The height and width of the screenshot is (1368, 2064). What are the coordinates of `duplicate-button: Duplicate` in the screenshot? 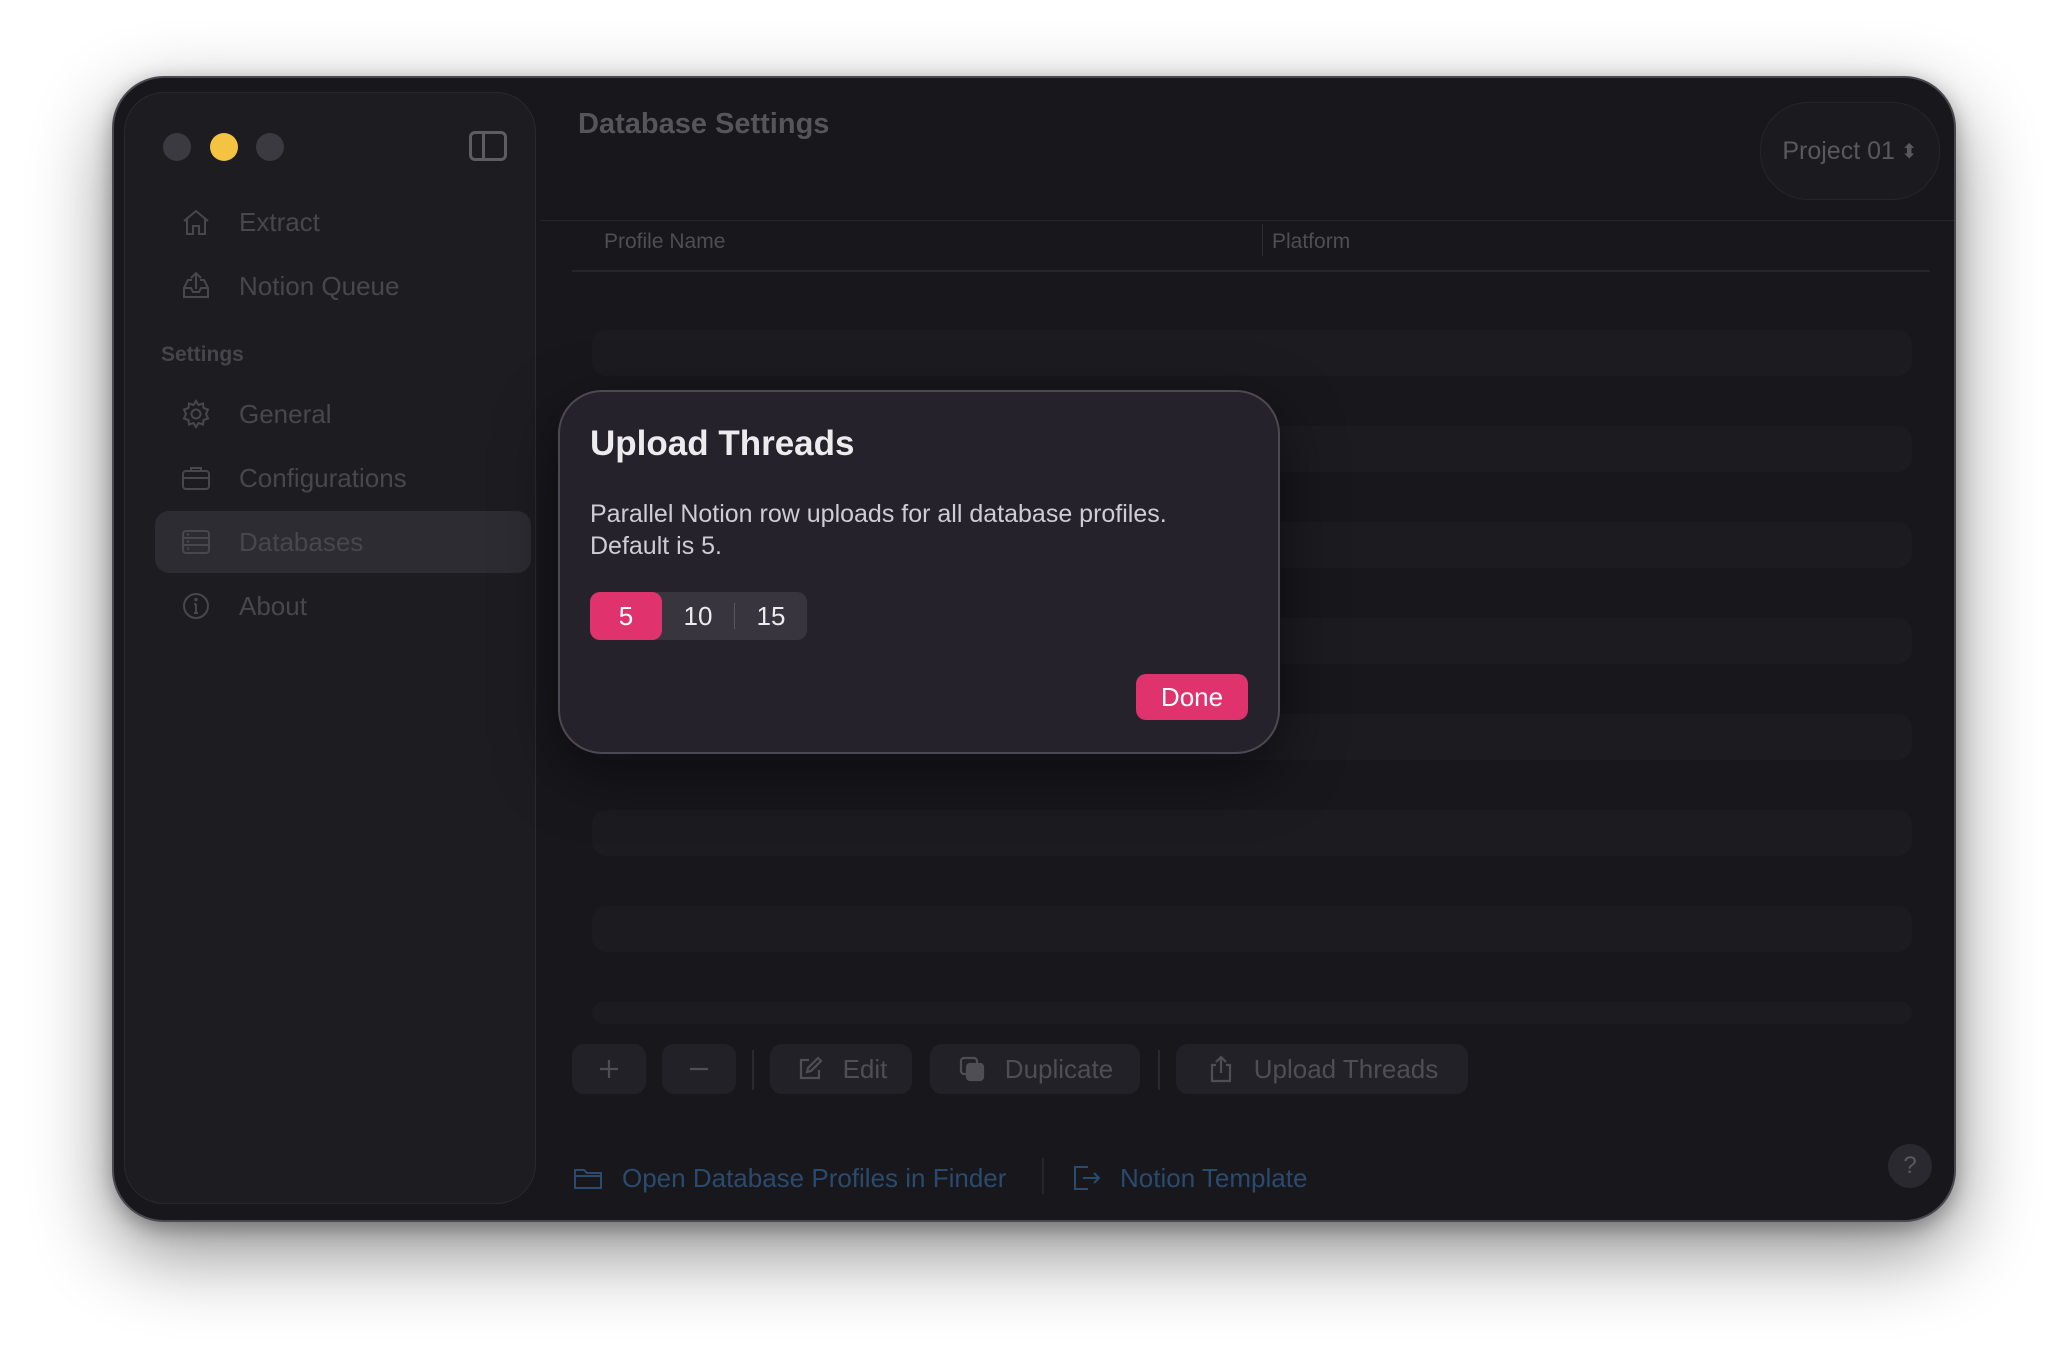 It's located at (1035, 1069).